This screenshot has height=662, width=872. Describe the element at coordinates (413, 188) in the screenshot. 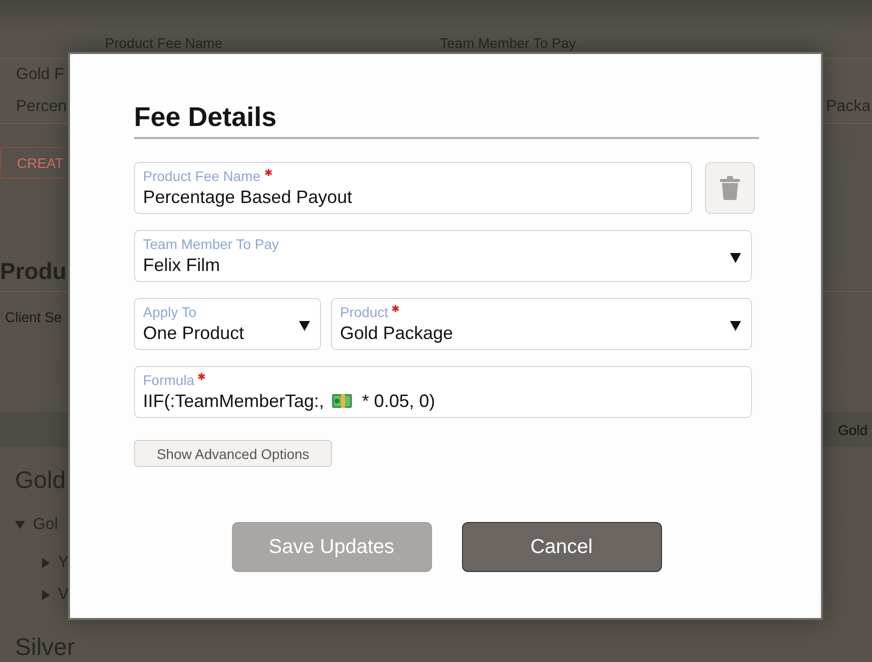

I see `text-field: Product Fee Name Percentage Based Payout` at that location.